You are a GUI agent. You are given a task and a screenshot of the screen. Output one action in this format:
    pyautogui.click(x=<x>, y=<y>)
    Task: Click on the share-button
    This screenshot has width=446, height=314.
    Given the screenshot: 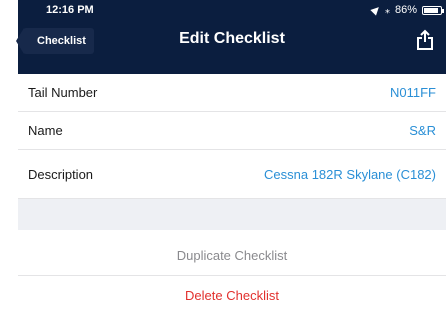 What is the action you would take?
    pyautogui.click(x=425, y=40)
    